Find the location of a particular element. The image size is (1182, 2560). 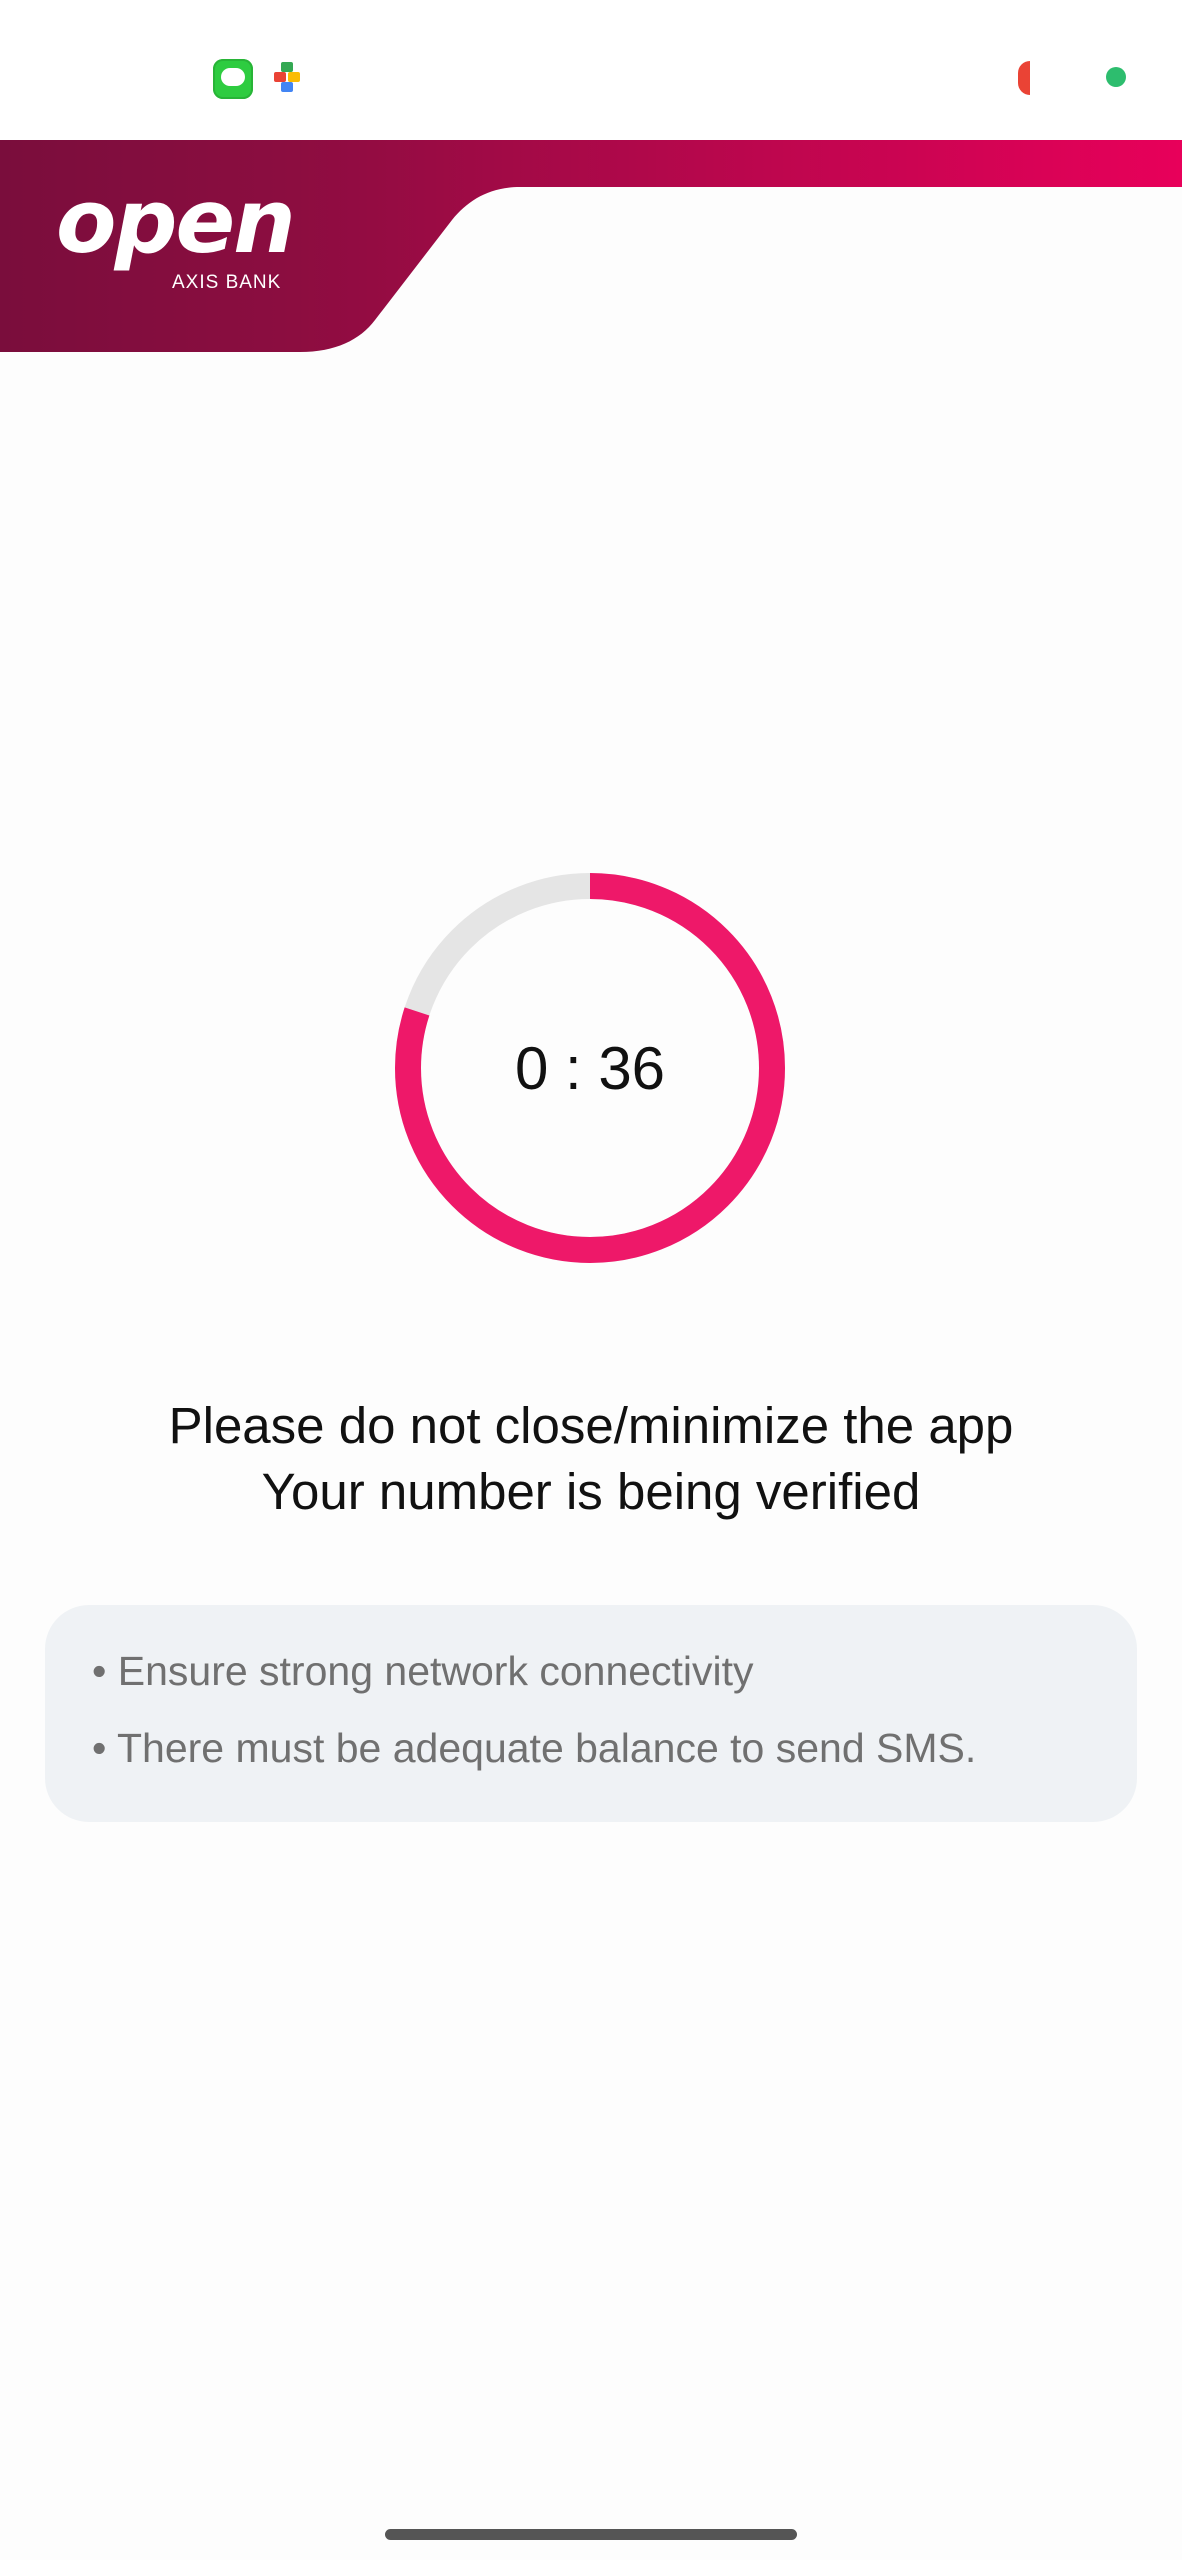

message-line-2: Your number is being verified is located at coordinates (591, 1491).